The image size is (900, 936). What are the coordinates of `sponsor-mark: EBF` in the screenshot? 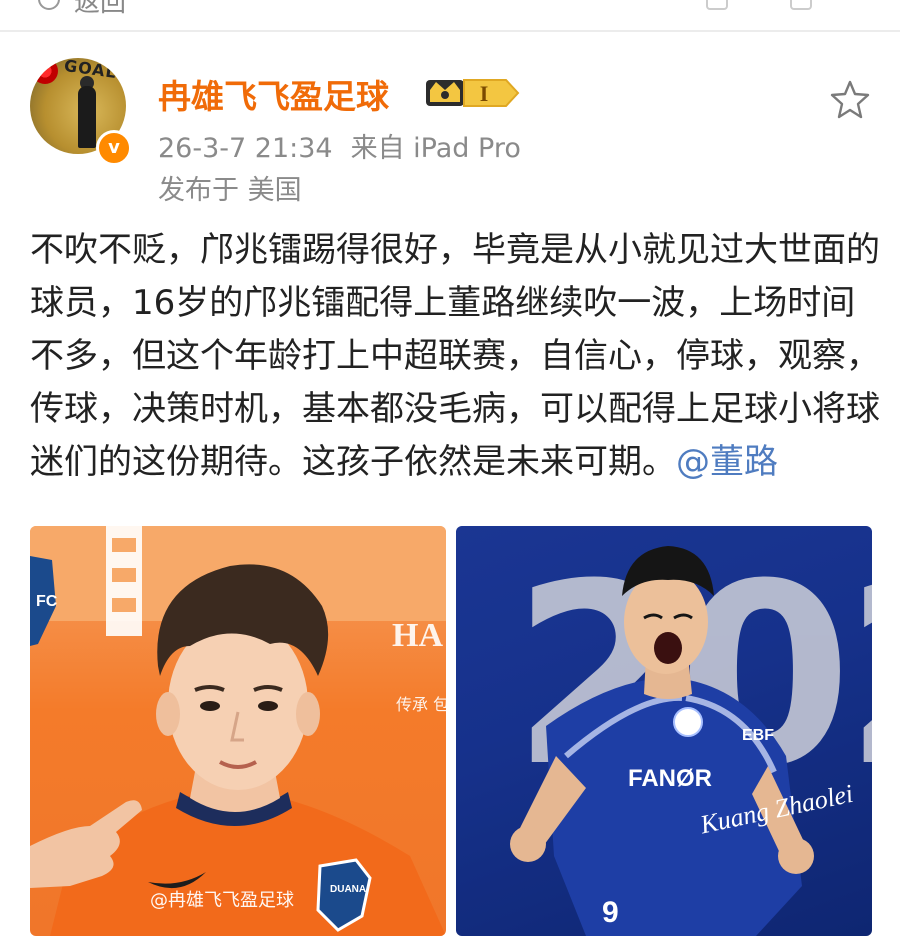 It's located at (758, 735).